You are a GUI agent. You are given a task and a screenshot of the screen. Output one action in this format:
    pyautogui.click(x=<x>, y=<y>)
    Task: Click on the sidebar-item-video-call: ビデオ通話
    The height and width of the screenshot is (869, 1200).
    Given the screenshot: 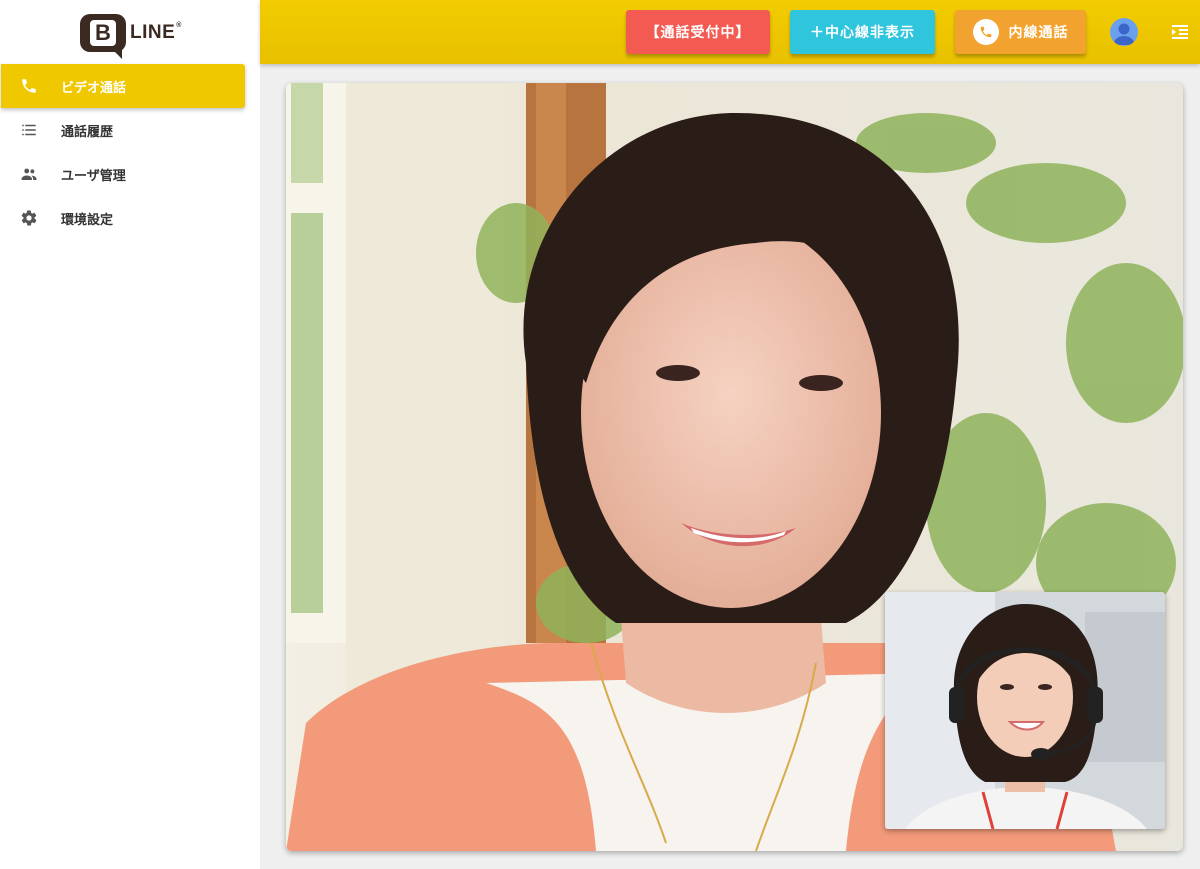 What is the action you would take?
    pyautogui.click(x=123, y=86)
    